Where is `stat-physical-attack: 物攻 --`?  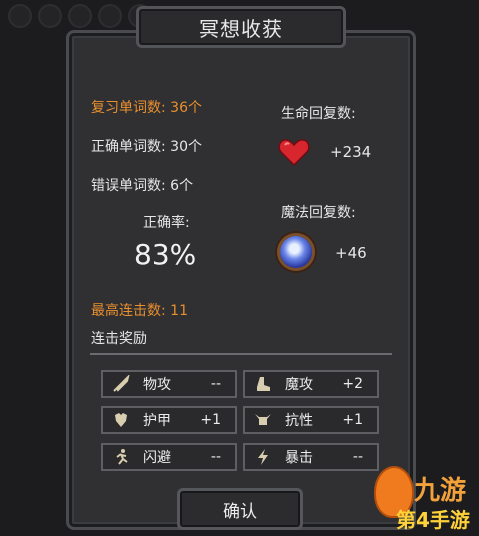 stat-physical-attack: 物攻 -- is located at coordinates (169, 384).